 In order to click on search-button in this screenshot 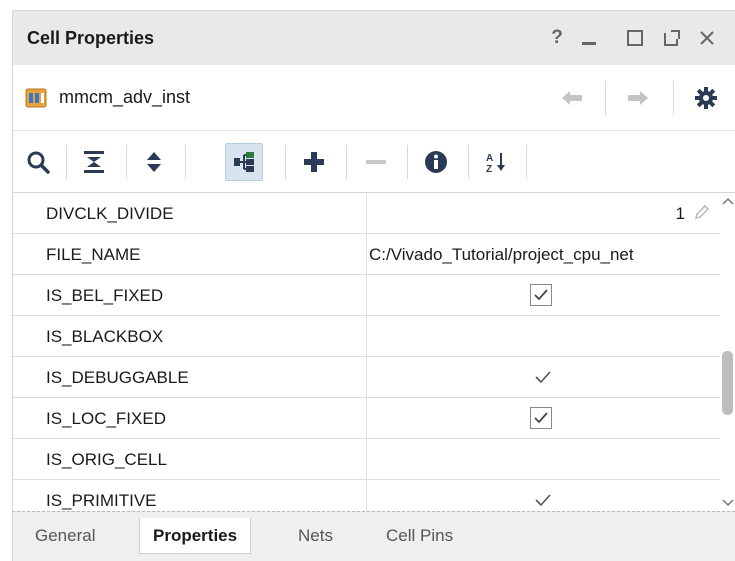, I will do `click(38, 162)`.